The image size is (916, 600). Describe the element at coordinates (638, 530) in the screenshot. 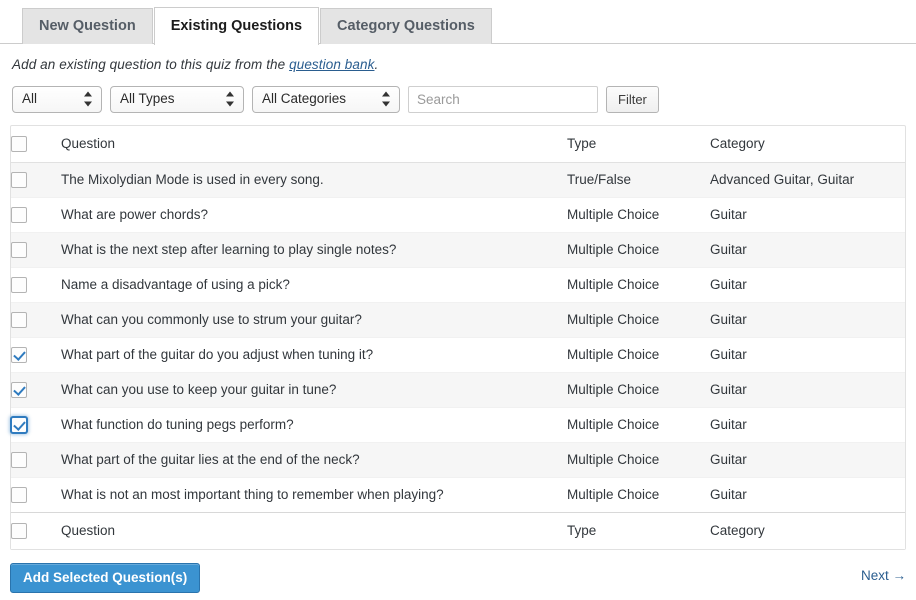

I see `footer-type: Type` at that location.